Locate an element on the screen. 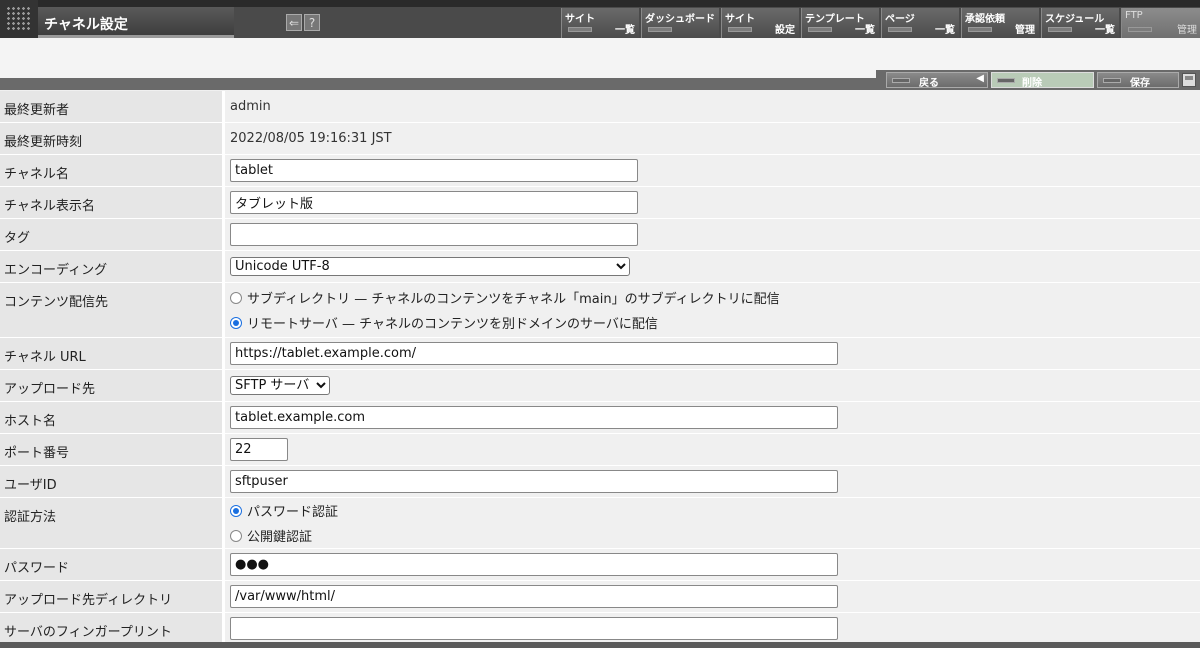  tag-input is located at coordinates (434, 234).